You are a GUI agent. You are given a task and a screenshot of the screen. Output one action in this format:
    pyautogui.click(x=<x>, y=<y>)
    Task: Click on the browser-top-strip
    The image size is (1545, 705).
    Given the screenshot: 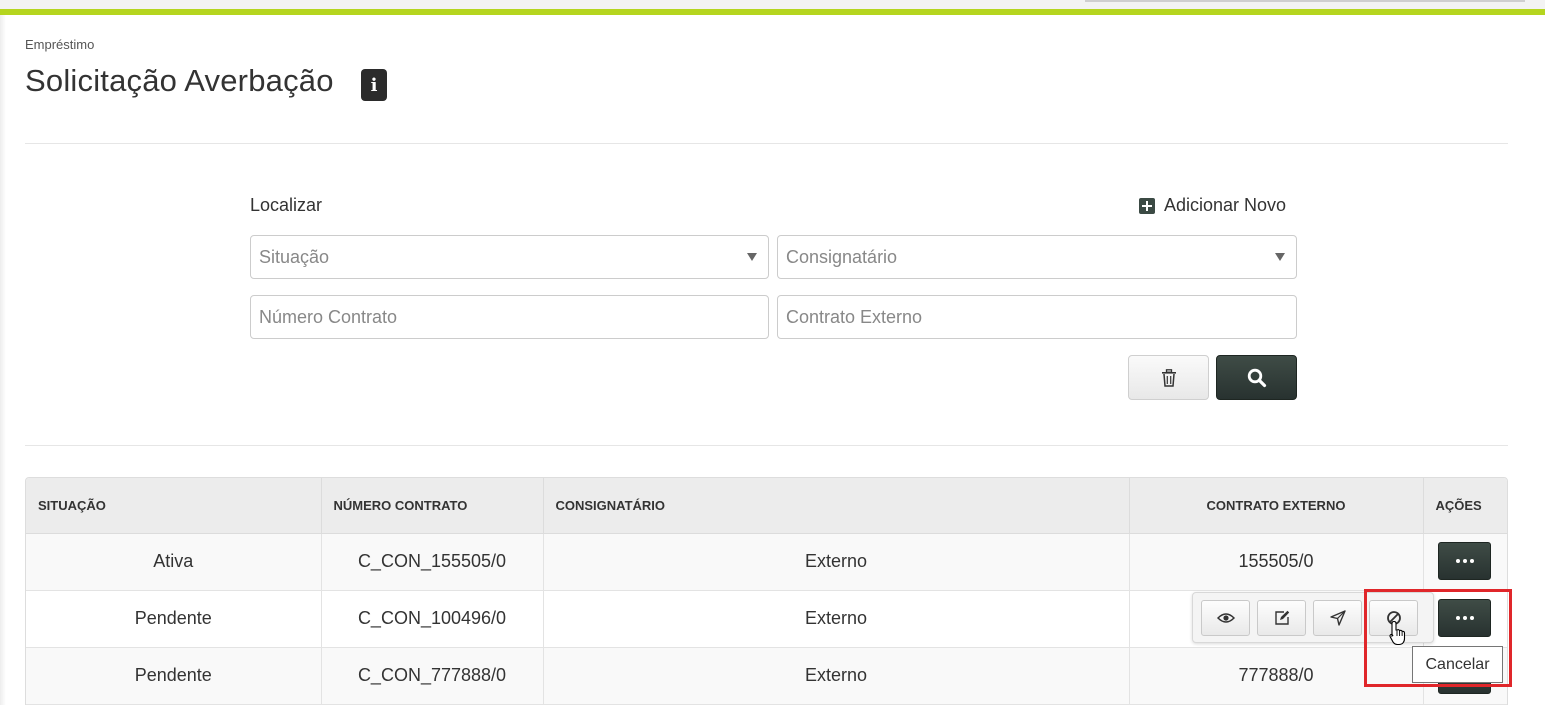 What is the action you would take?
    pyautogui.click(x=772, y=4)
    